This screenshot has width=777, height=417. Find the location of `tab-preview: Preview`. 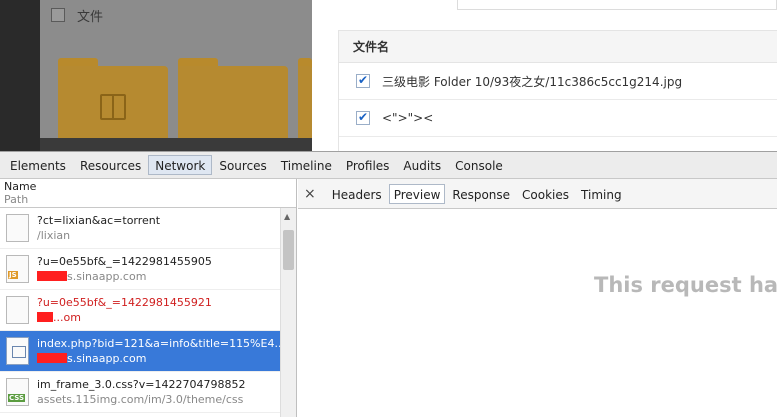

tab-preview: Preview is located at coordinates (417, 193).